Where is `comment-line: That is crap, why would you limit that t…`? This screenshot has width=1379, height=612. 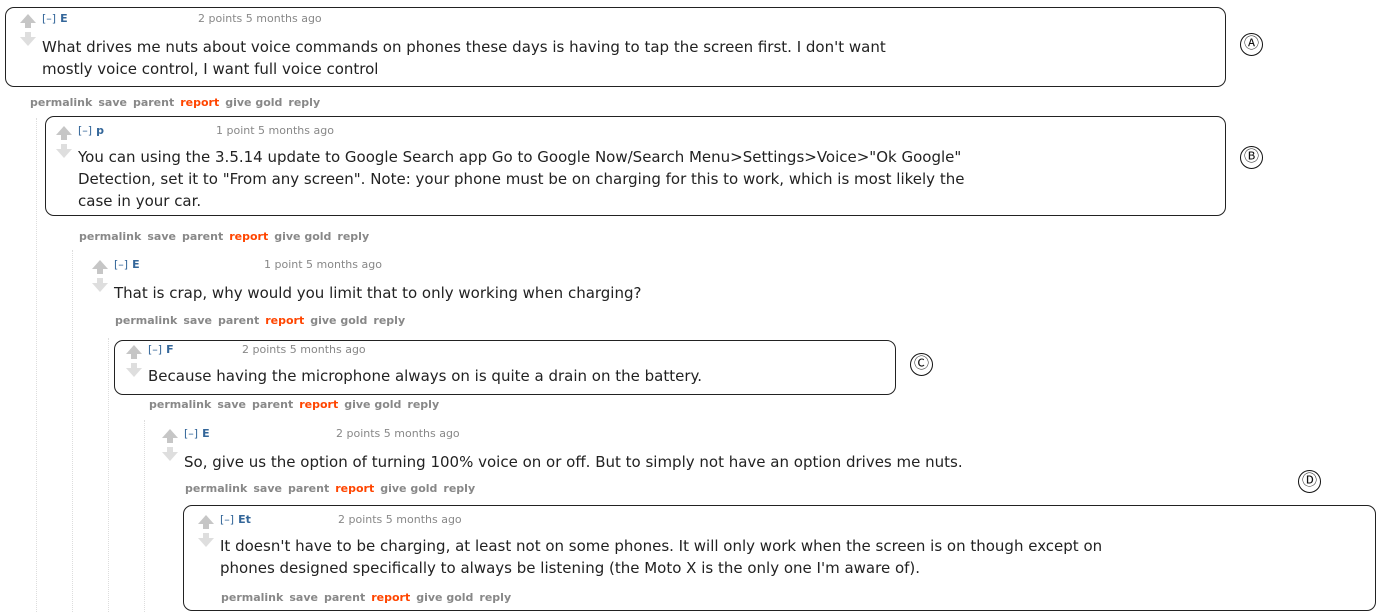 comment-line: That is crap, why would you limit that t… is located at coordinates (378, 293).